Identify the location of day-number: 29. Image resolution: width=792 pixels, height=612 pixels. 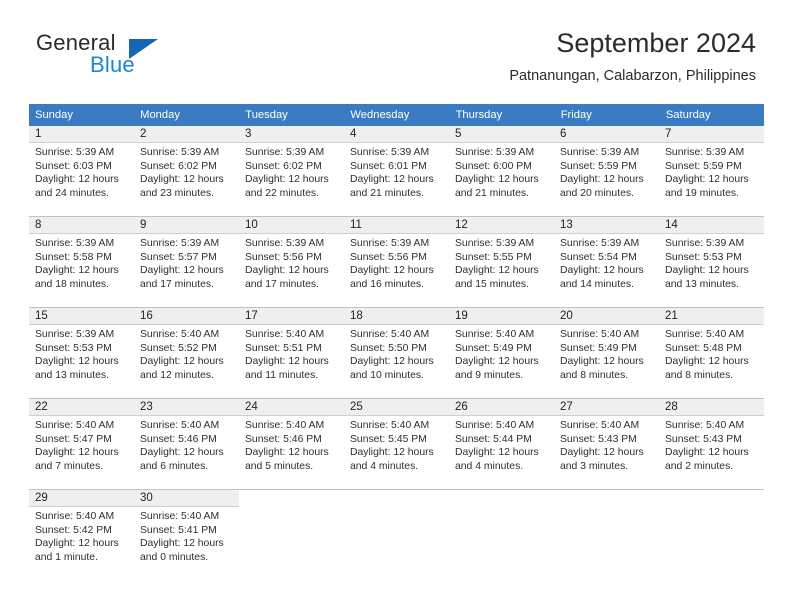
(41, 498).